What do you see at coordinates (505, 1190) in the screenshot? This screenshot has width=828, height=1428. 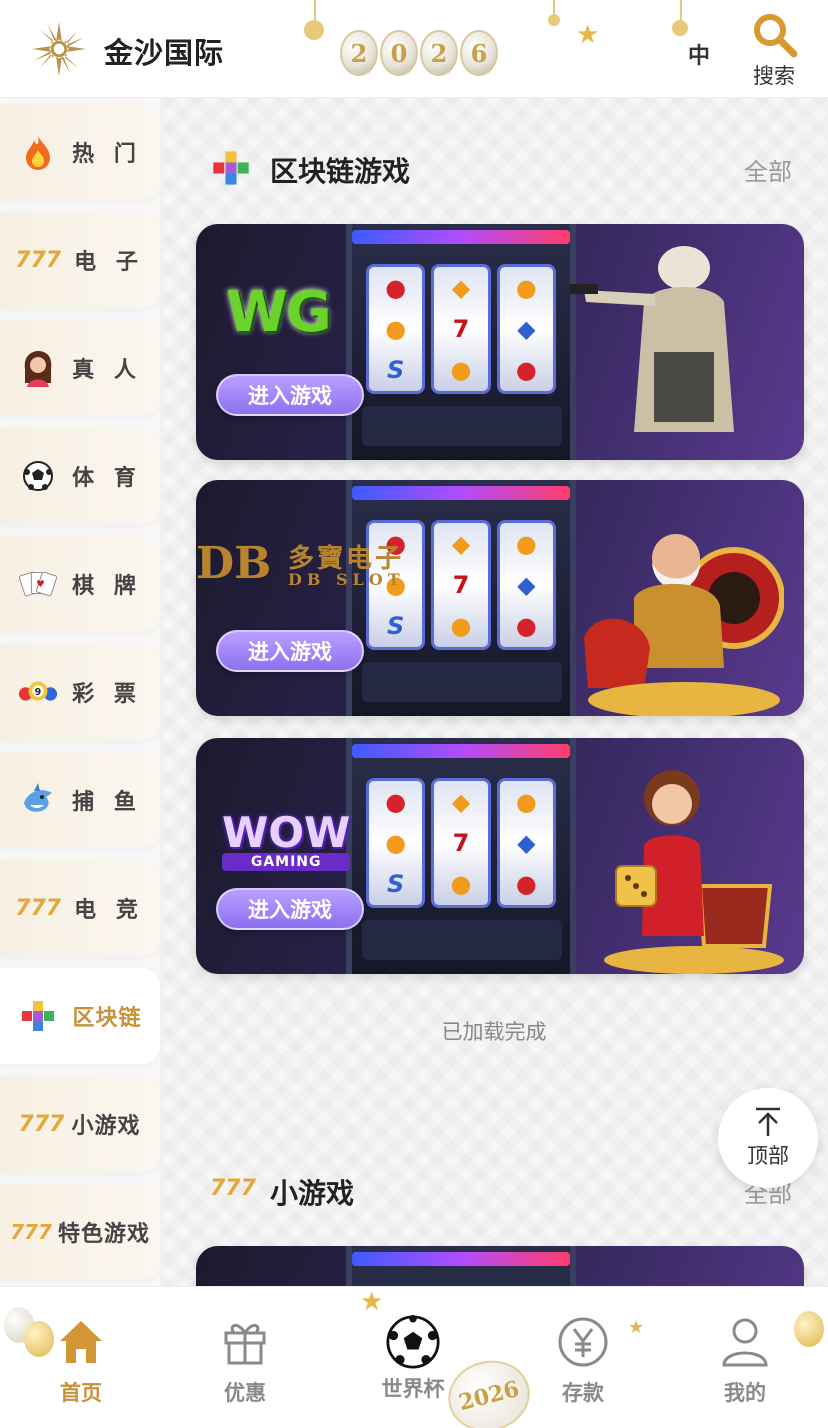 I see `section-header-mini-games: 777 小游戏 全部` at bounding box center [505, 1190].